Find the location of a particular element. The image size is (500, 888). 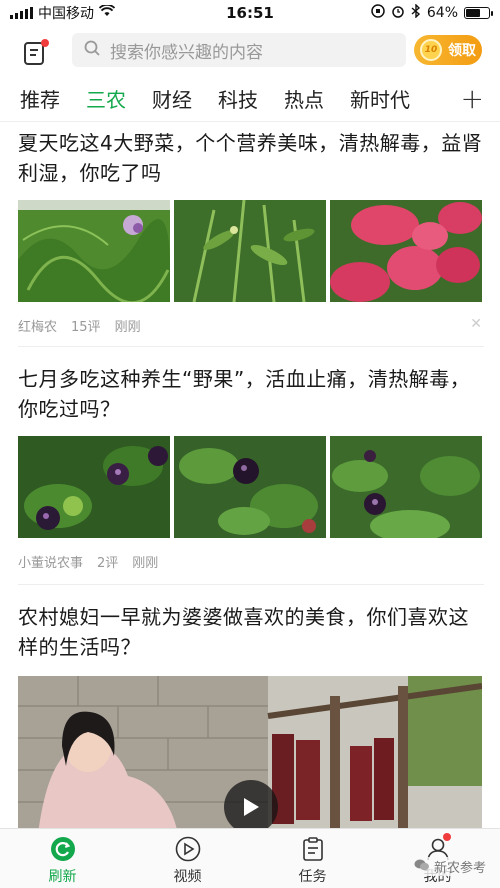

article-title: 夏天吃这4大野菜，个个营养美味，清热解毒，益肾利湿，你吃了吗 is located at coordinates (251, 158).